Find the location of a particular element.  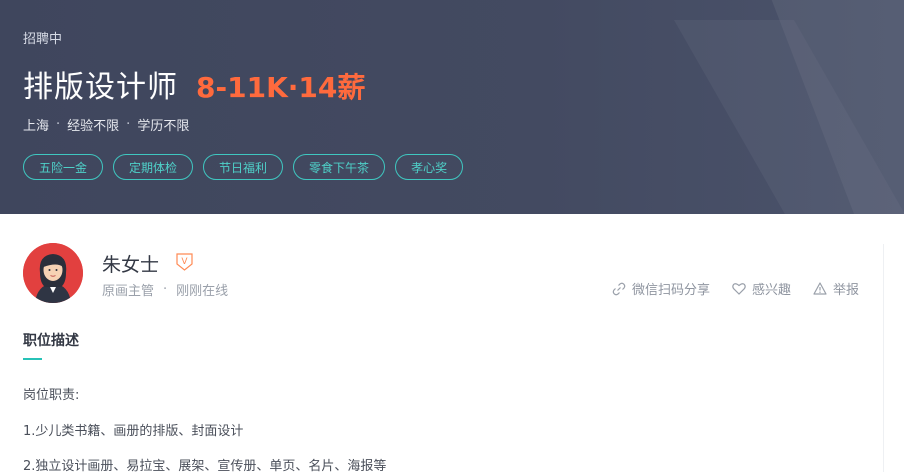

benefit-tag: 定期体检 is located at coordinates (153, 167).